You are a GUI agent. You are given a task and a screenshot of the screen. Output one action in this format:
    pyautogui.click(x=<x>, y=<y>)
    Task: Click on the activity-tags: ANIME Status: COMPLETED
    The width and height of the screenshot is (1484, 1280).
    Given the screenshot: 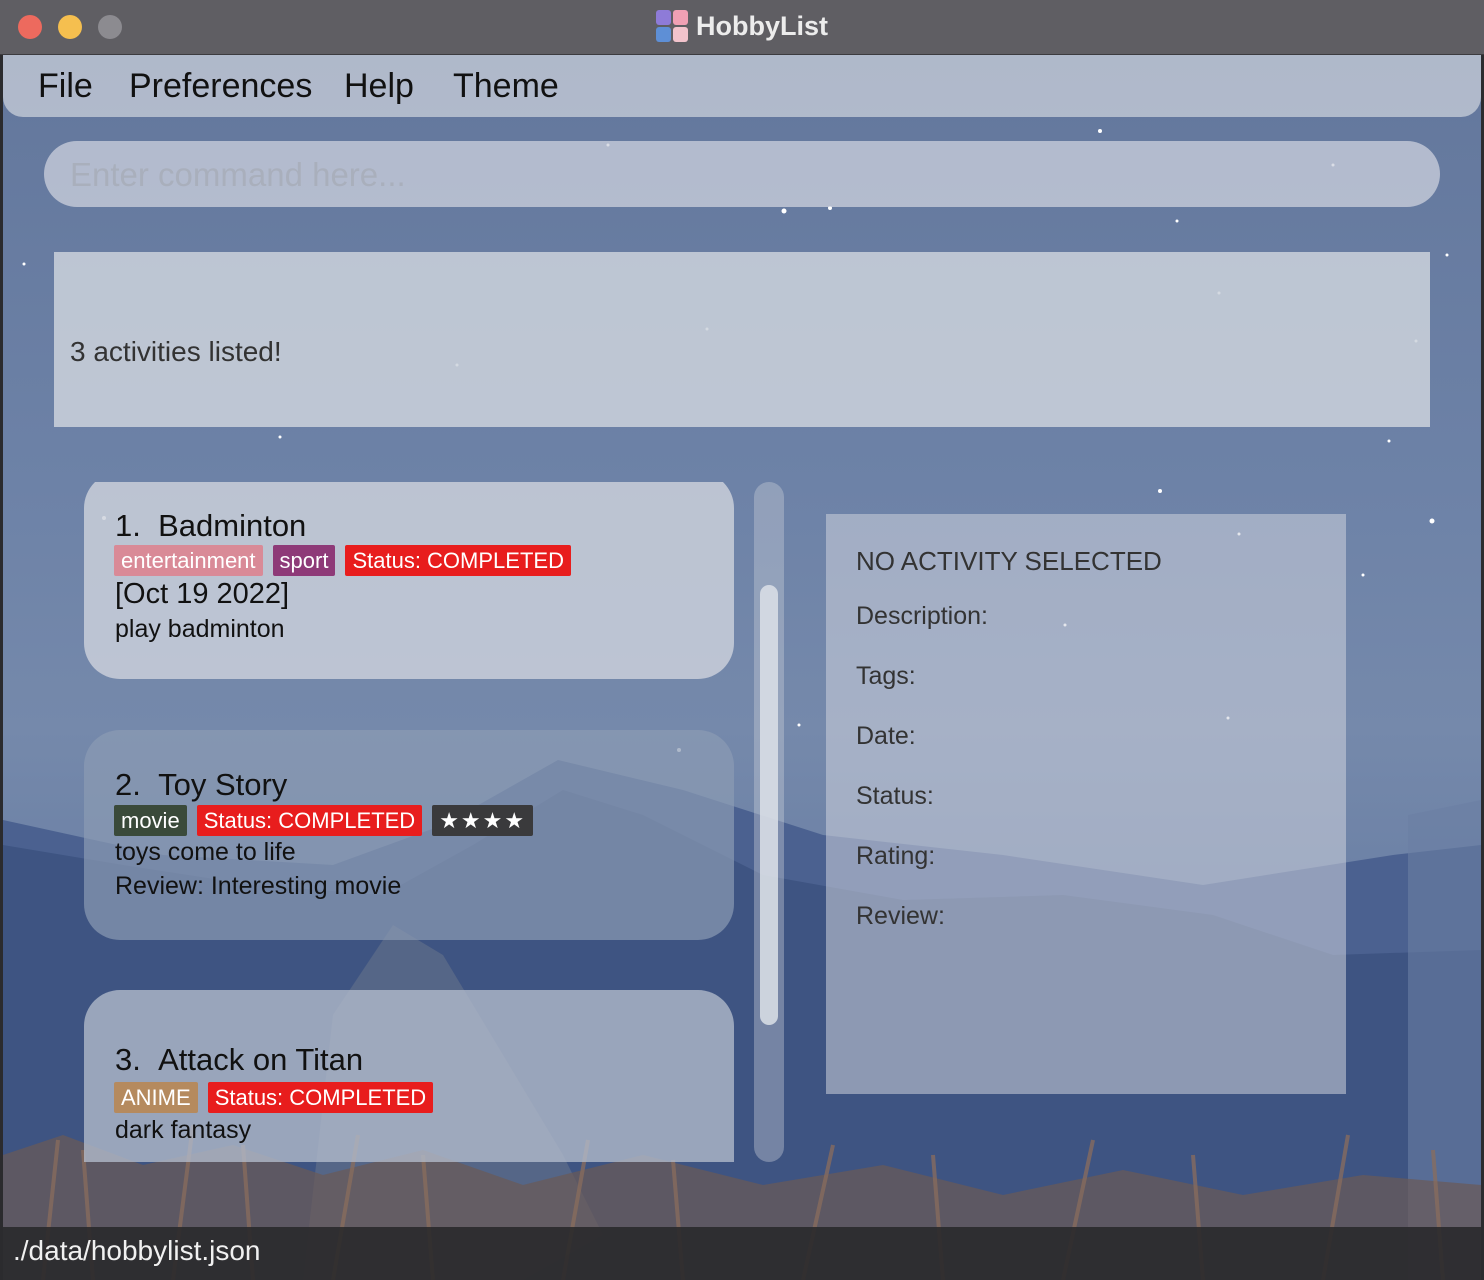 What is the action you would take?
    pyautogui.click(x=274, y=1097)
    